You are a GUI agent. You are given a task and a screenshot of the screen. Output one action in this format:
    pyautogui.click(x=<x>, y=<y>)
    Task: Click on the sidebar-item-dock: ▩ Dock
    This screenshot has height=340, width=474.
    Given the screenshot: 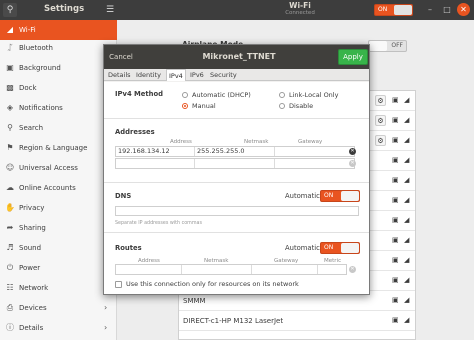 What is the action you would take?
    pyautogui.click(x=58, y=88)
    